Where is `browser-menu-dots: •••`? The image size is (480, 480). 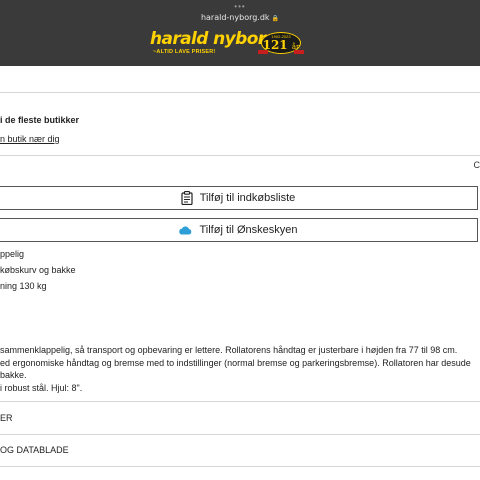
browser-menu-dots: ••• is located at coordinates (240, 6).